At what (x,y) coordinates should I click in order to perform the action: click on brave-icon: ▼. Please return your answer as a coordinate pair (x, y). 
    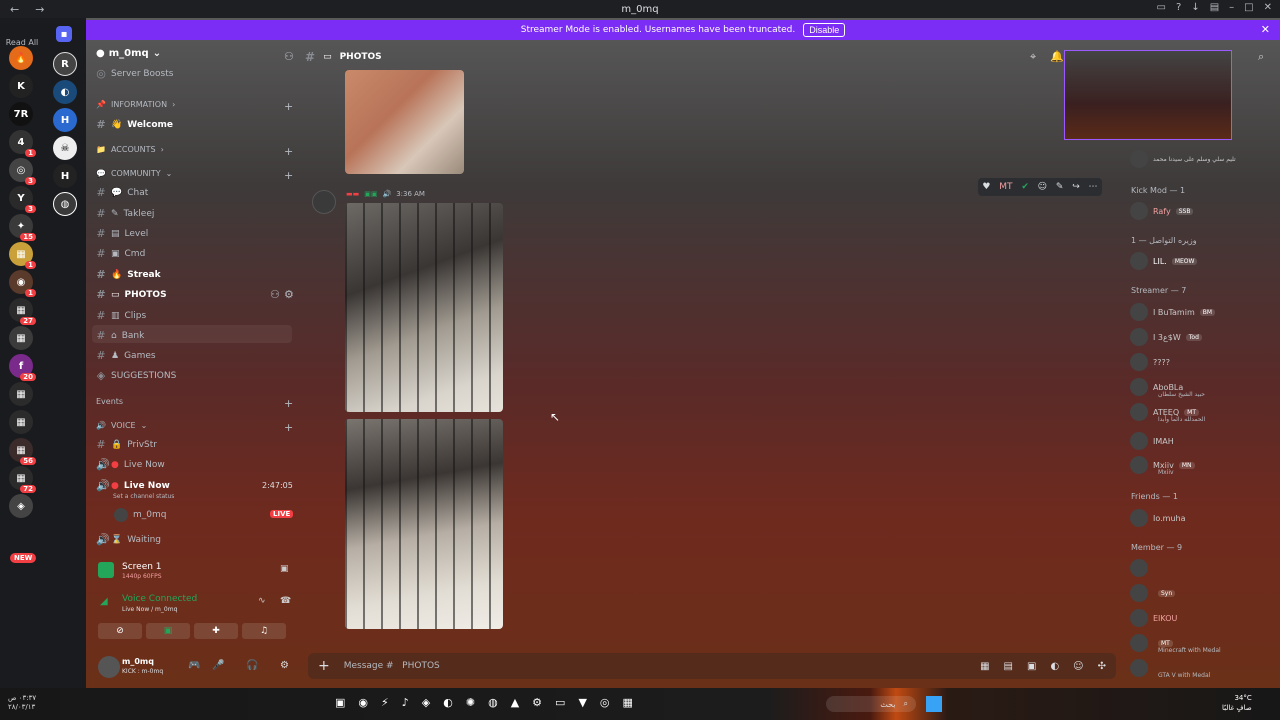
    Looking at the image, I should click on (582, 702).